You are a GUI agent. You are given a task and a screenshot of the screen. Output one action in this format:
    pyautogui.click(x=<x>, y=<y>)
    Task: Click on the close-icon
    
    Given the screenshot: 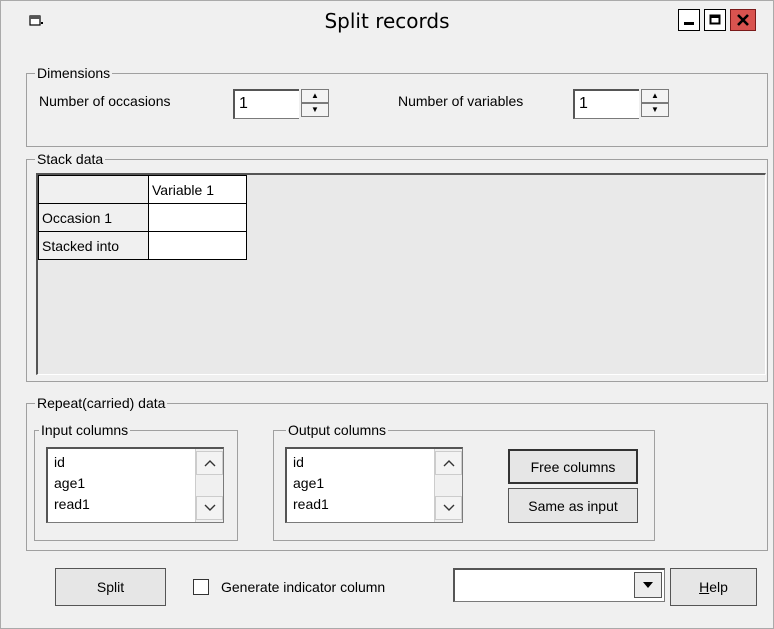 What is the action you would take?
    pyautogui.click(x=743, y=20)
    